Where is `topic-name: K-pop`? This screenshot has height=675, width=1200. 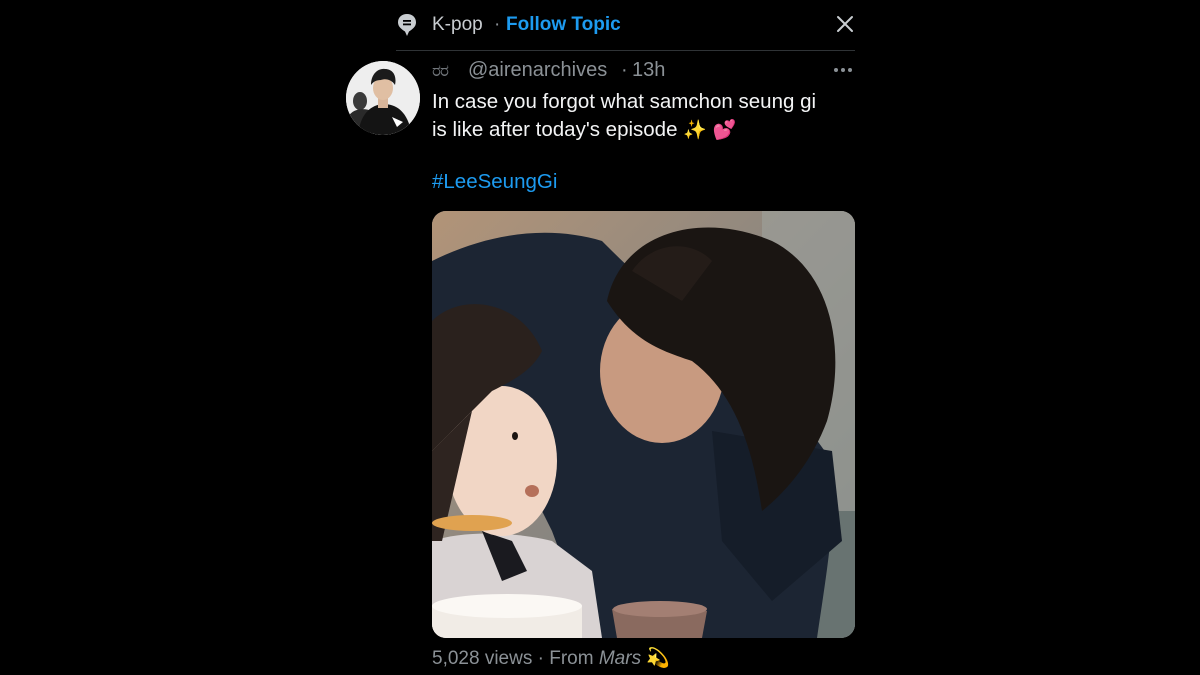 topic-name: K-pop is located at coordinates (457, 25).